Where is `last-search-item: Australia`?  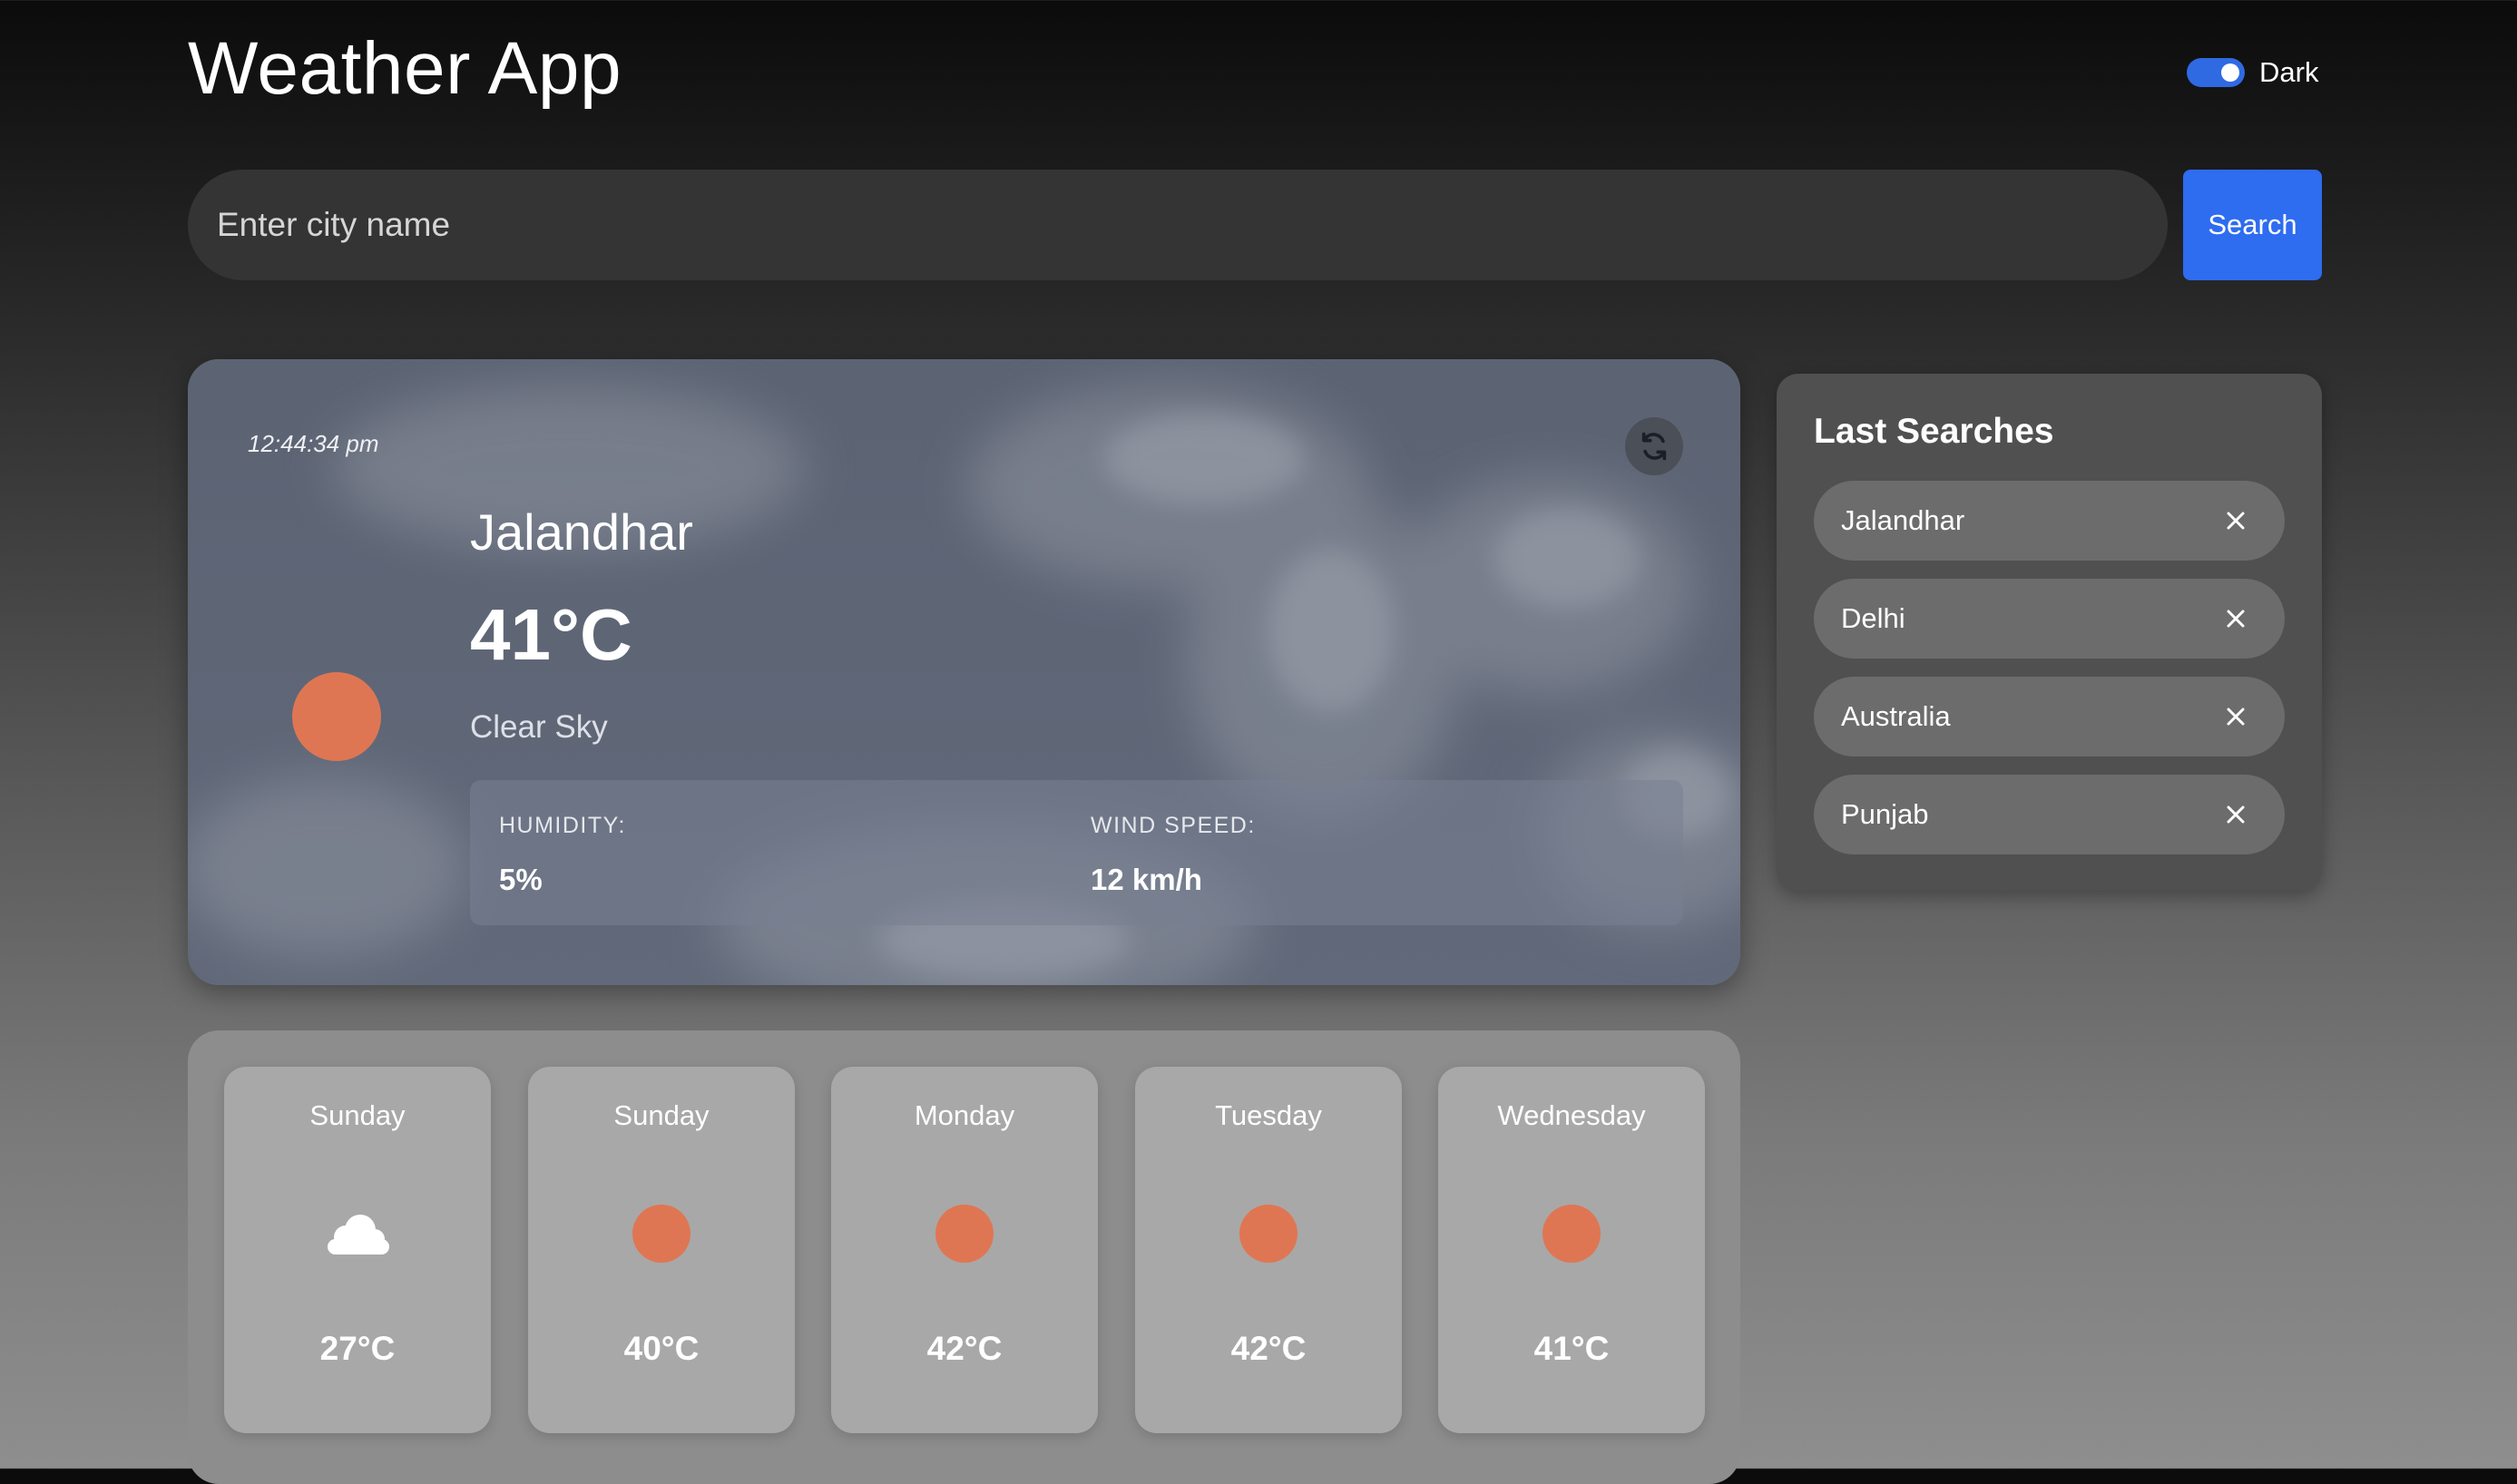
last-search-item: Australia is located at coordinates (2050, 717).